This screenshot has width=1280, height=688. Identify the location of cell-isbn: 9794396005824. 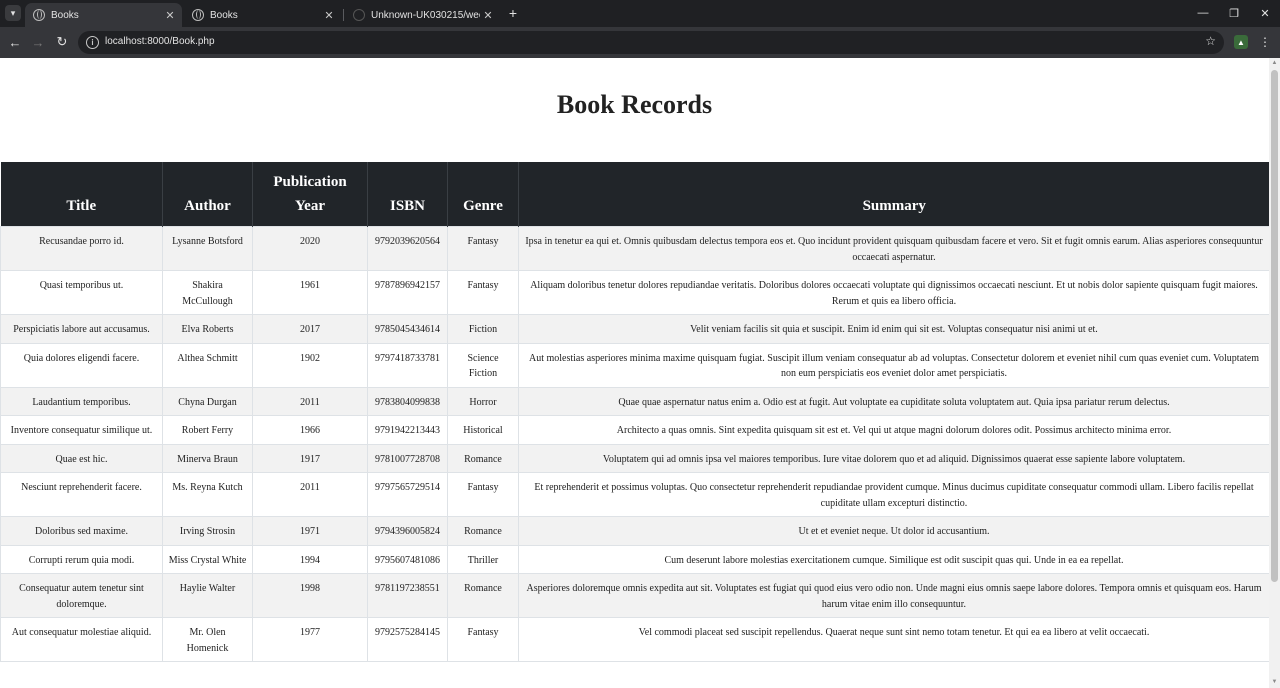
(407, 531).